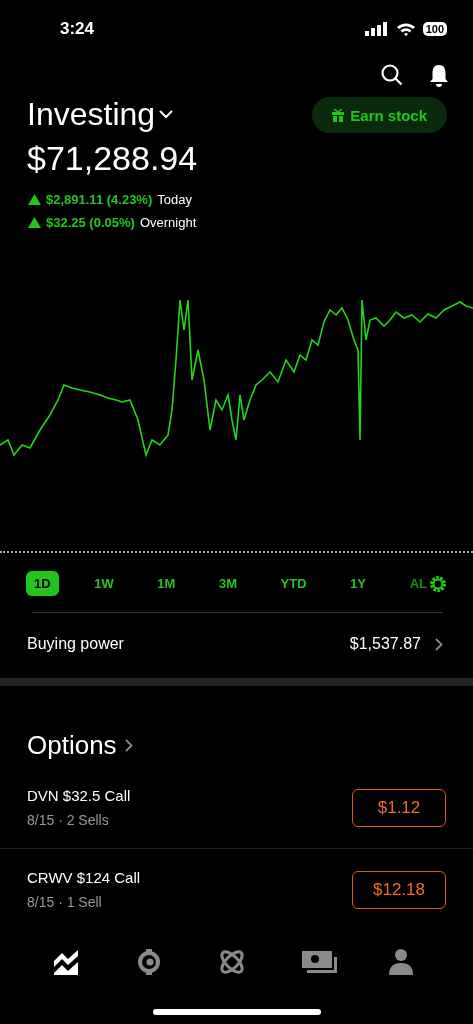 This screenshot has width=473, height=1024. I want to click on change-label: Overnight, so click(168, 222).